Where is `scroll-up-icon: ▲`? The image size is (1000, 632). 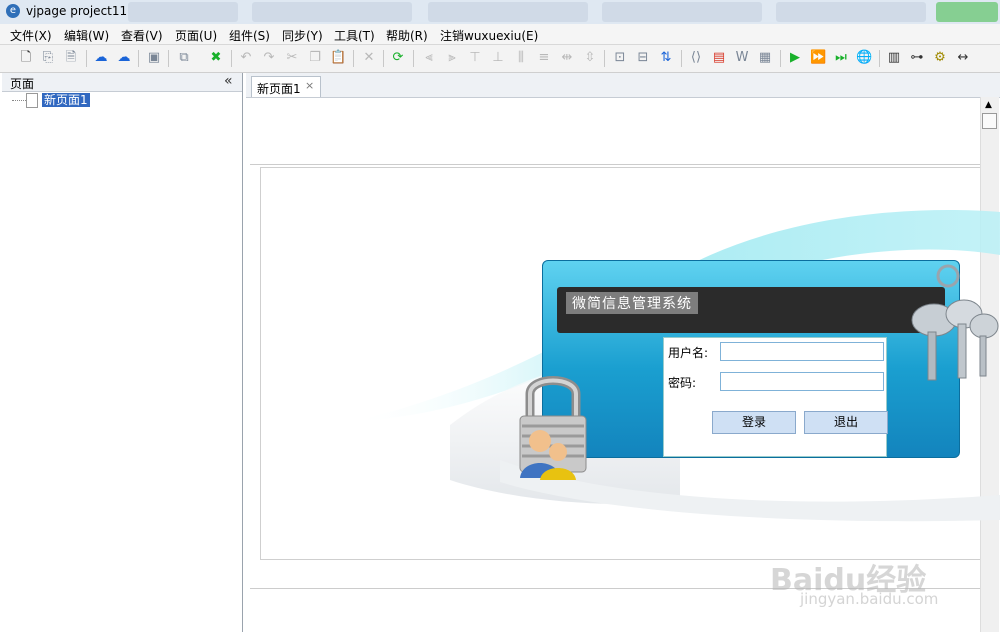 scroll-up-icon: ▲ is located at coordinates (988, 105).